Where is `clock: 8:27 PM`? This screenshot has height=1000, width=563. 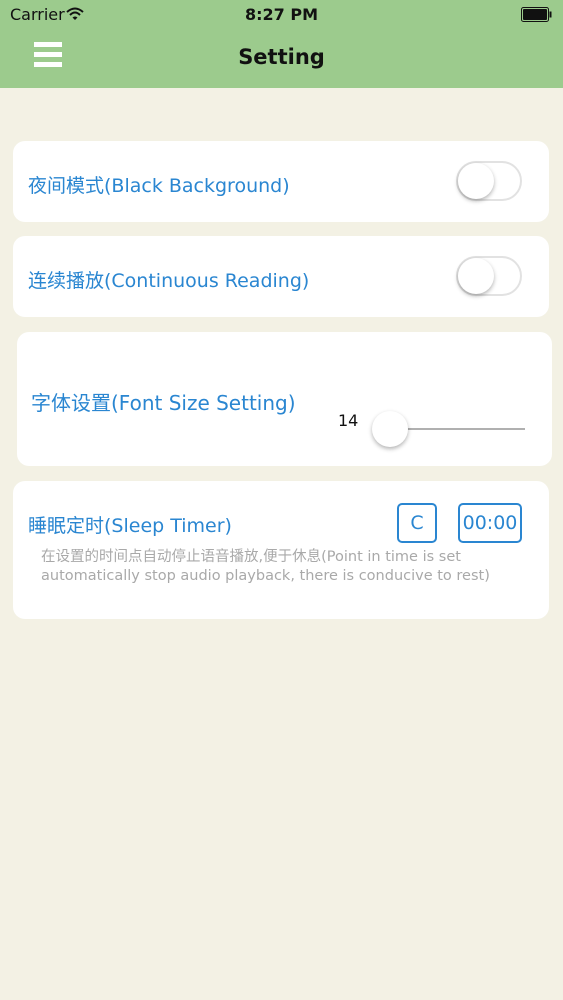
clock: 8:27 PM is located at coordinates (281, 14).